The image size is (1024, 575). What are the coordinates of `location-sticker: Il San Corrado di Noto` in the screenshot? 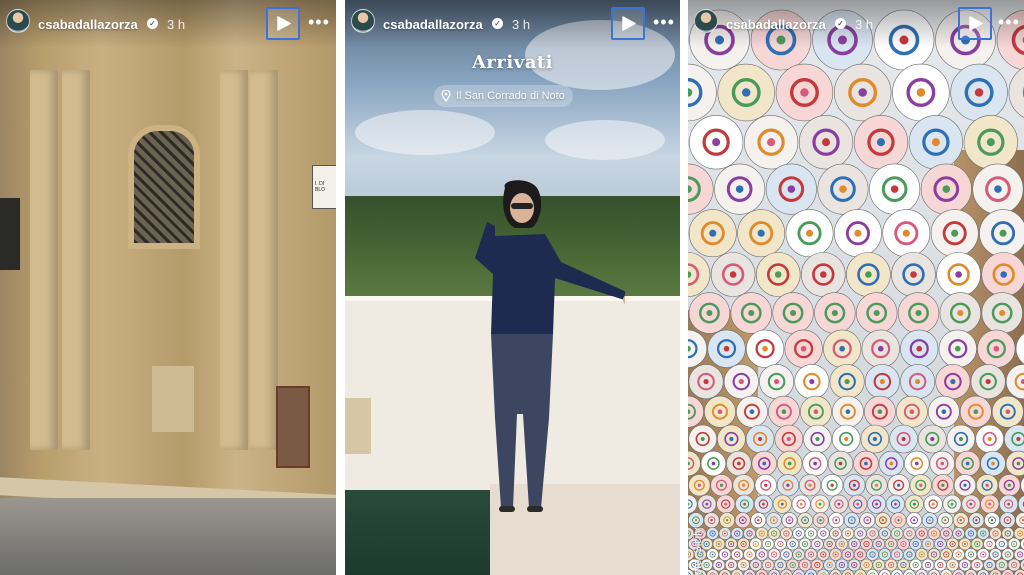 It's located at (503, 96).